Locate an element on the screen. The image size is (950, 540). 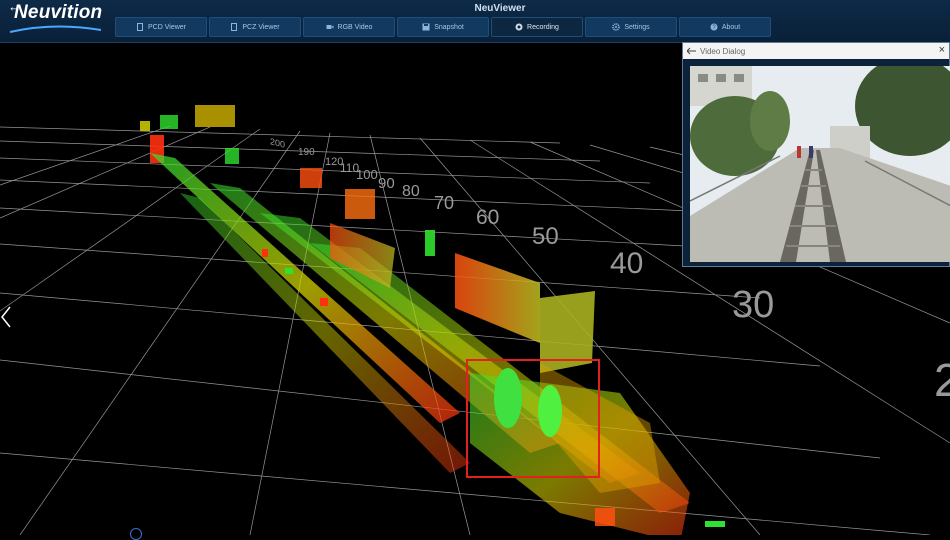
video-dialog: Video Dialog × is located at coordinates (816, 154).